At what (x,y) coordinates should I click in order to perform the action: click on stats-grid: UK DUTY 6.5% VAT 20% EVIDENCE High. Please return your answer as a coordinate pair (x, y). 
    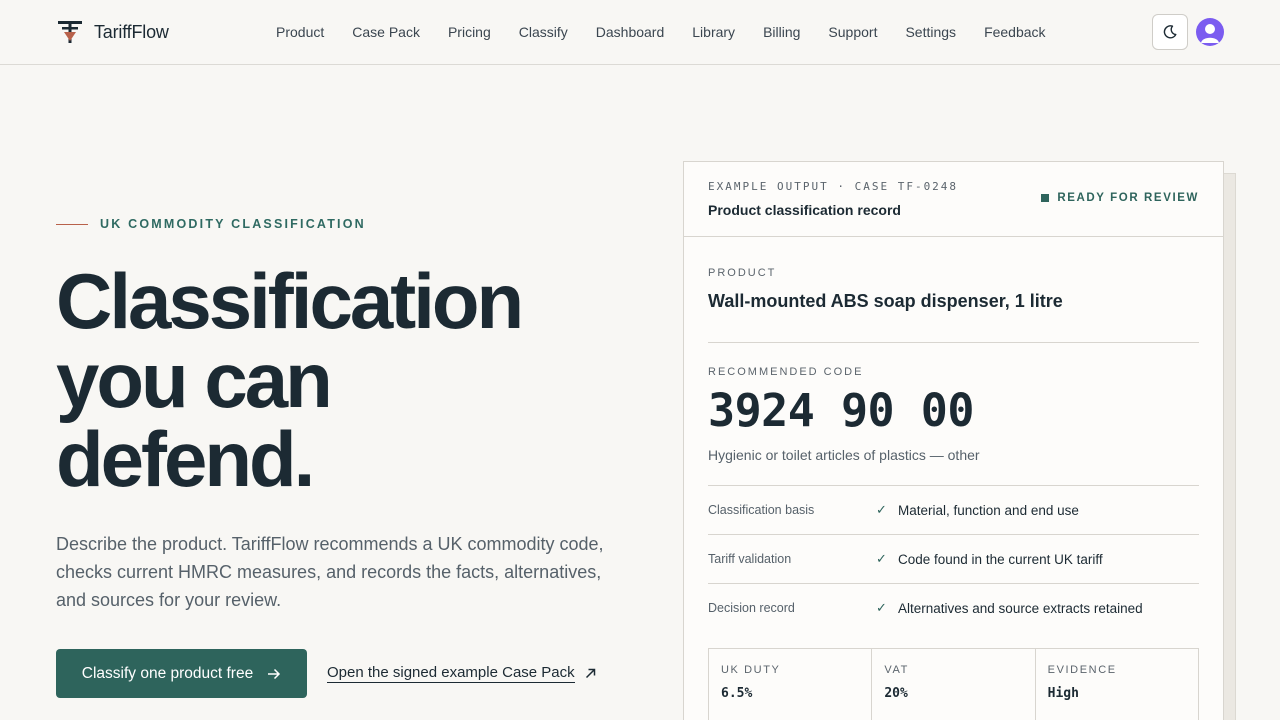
    Looking at the image, I should click on (953, 684).